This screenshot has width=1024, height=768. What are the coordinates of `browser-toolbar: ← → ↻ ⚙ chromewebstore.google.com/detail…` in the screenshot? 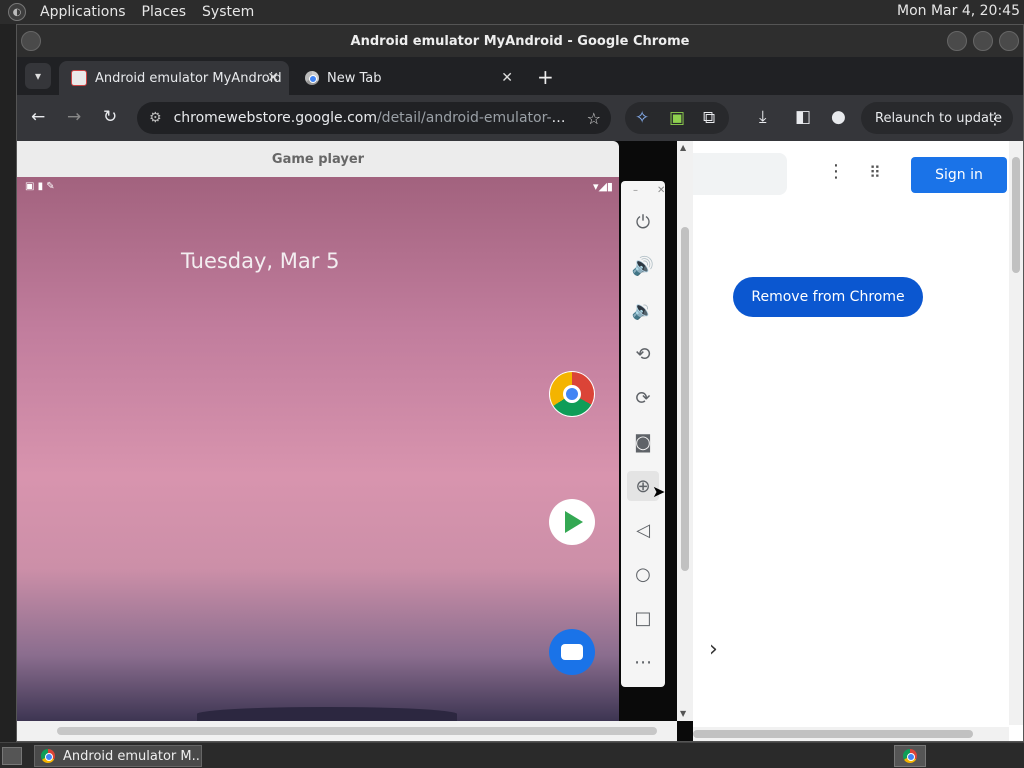 It's located at (520, 118).